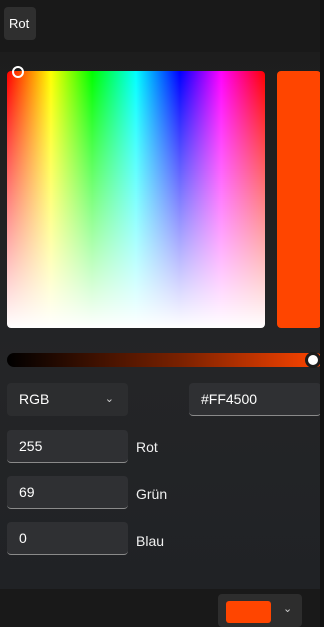  I want to click on color-channel-chip: Rot, so click(20, 23).